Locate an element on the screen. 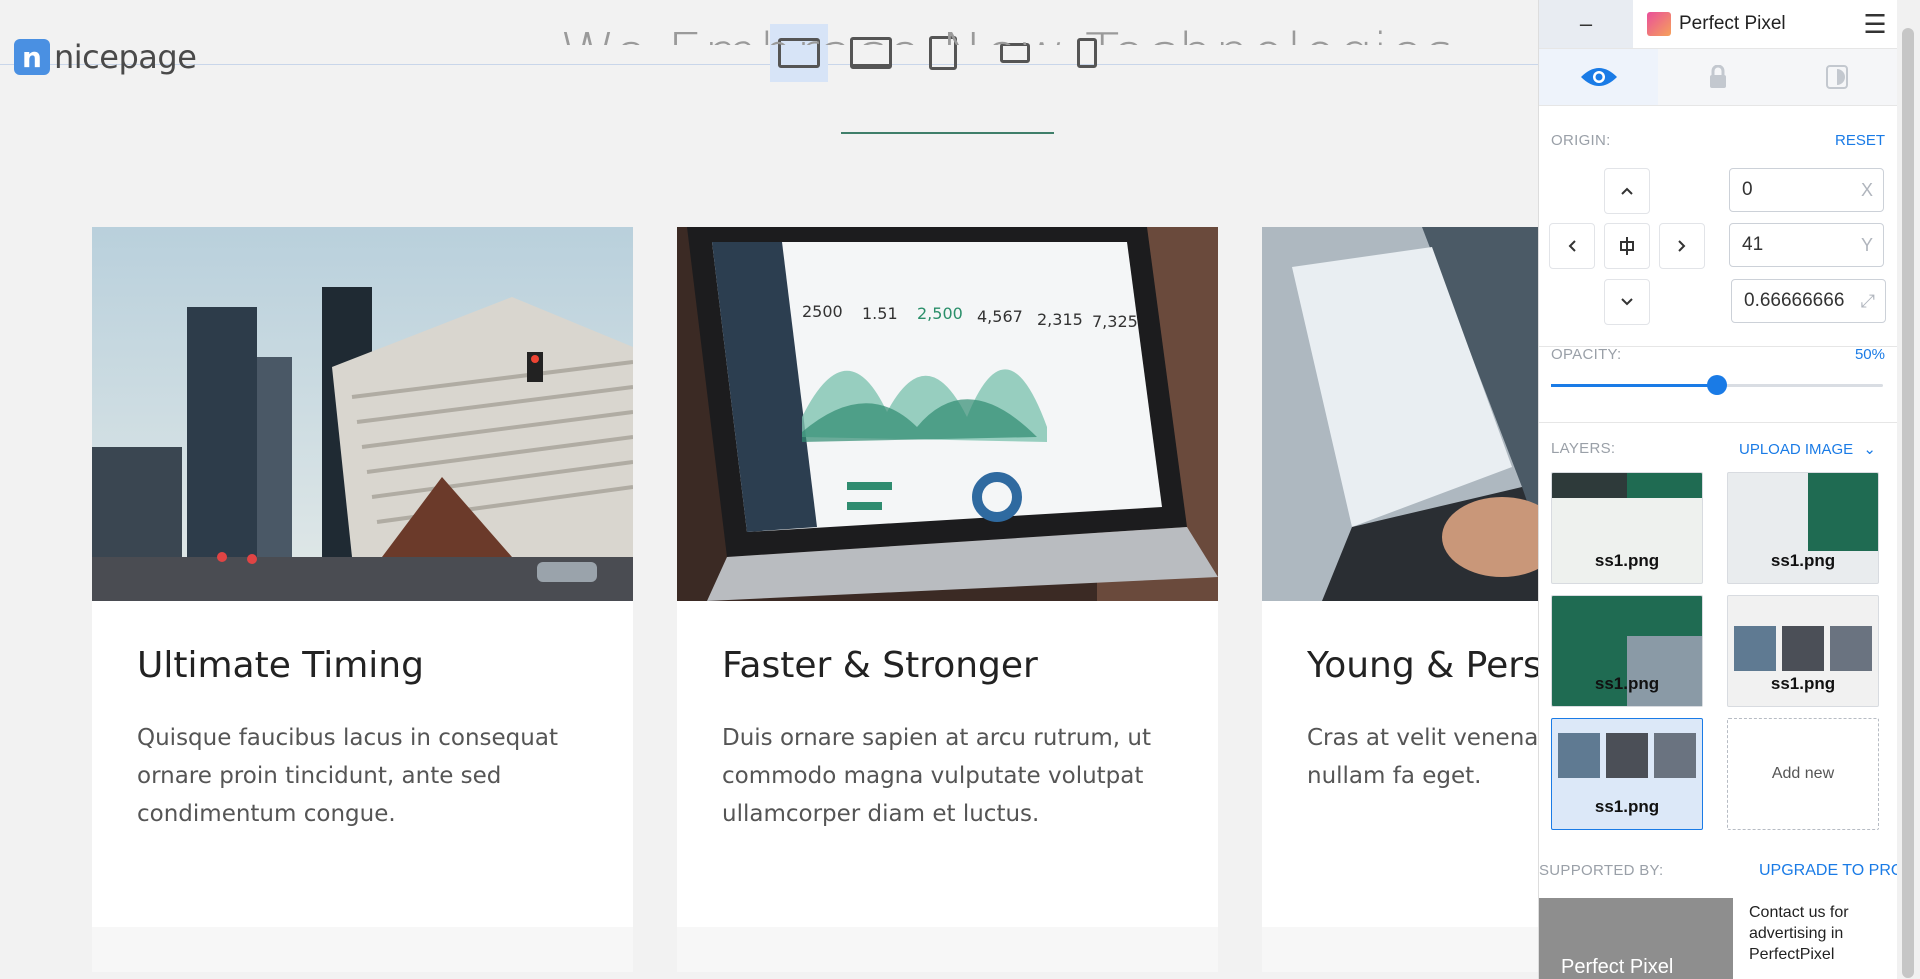 This screenshot has height=979, width=1920. panel-brand: Perfect Pixel is located at coordinates (1743, 24).